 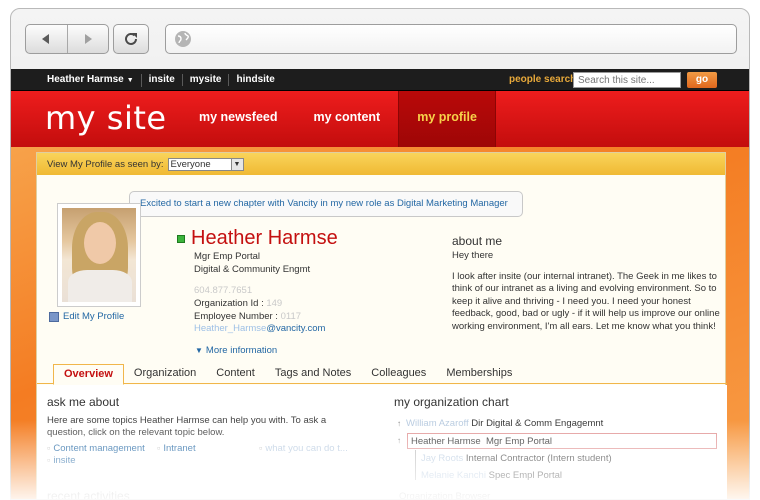 What do you see at coordinates (347, 119) in the screenshot?
I see `tab-my-content: my content` at bounding box center [347, 119].